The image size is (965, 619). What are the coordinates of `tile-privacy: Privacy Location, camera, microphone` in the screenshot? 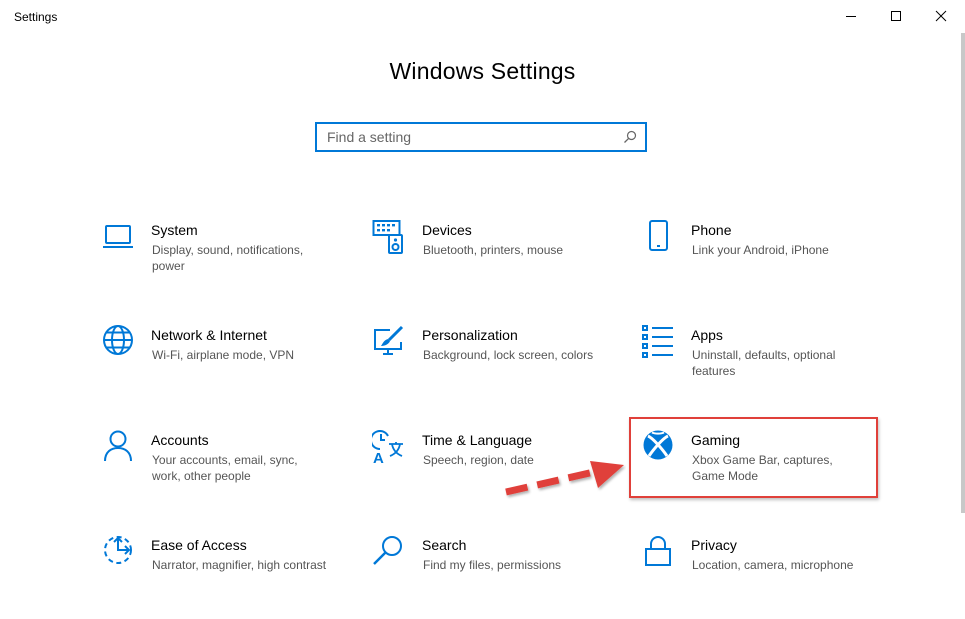 It's located at (761, 575).